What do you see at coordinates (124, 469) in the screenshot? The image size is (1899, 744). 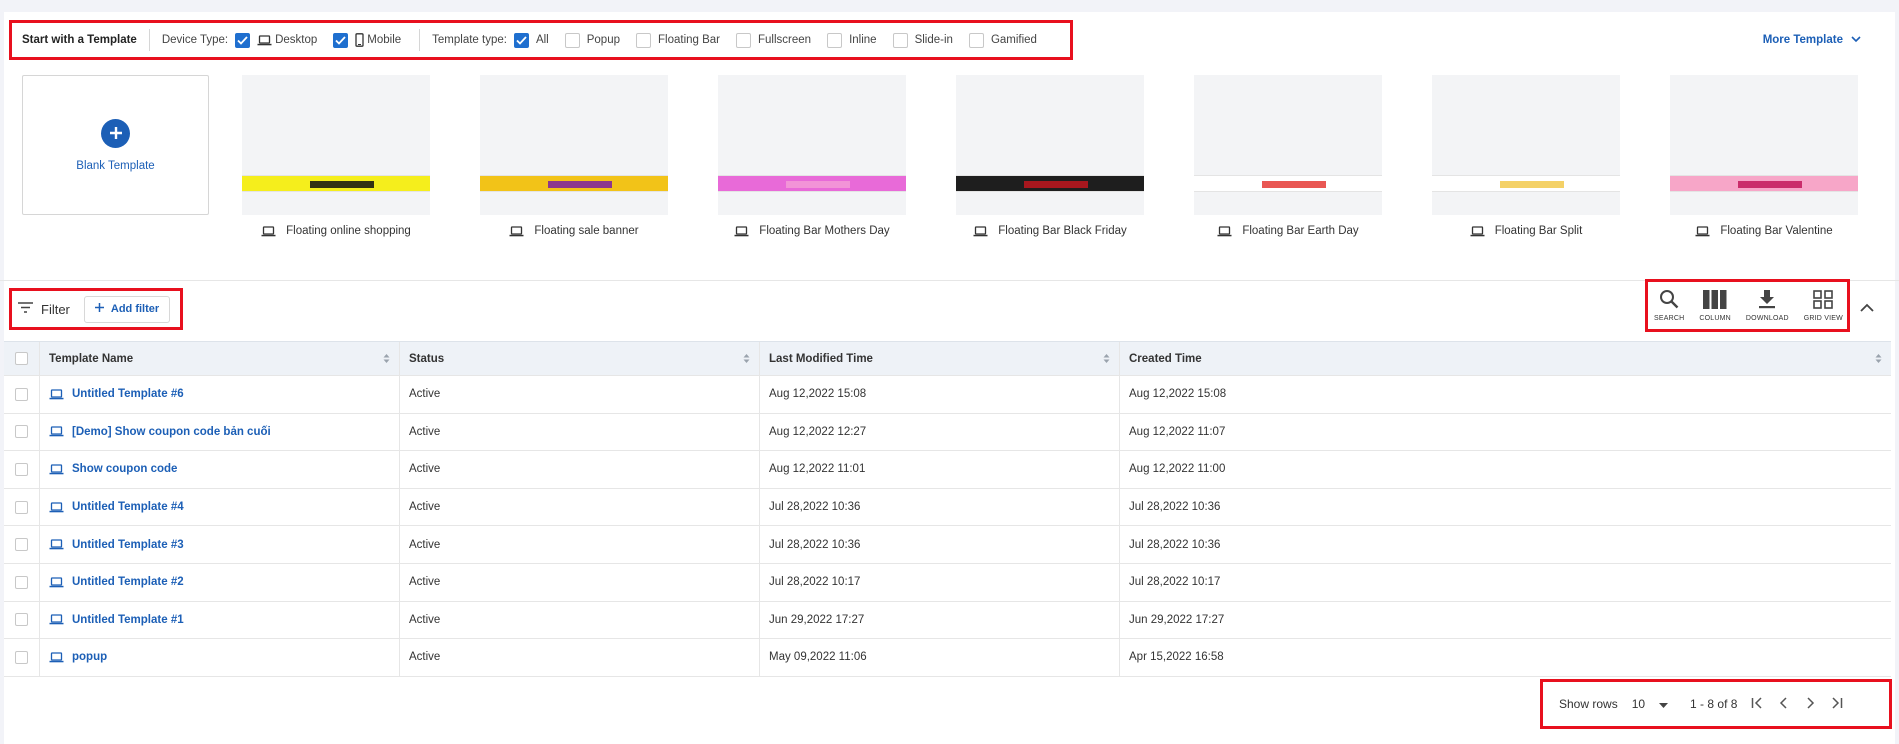 I see `template-name-link: Show coupon code` at bounding box center [124, 469].